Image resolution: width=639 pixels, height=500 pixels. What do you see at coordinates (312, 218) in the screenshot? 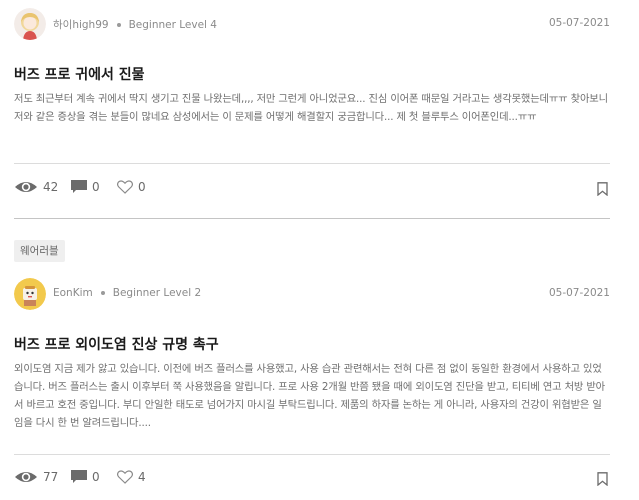
I see `post-separator` at bounding box center [312, 218].